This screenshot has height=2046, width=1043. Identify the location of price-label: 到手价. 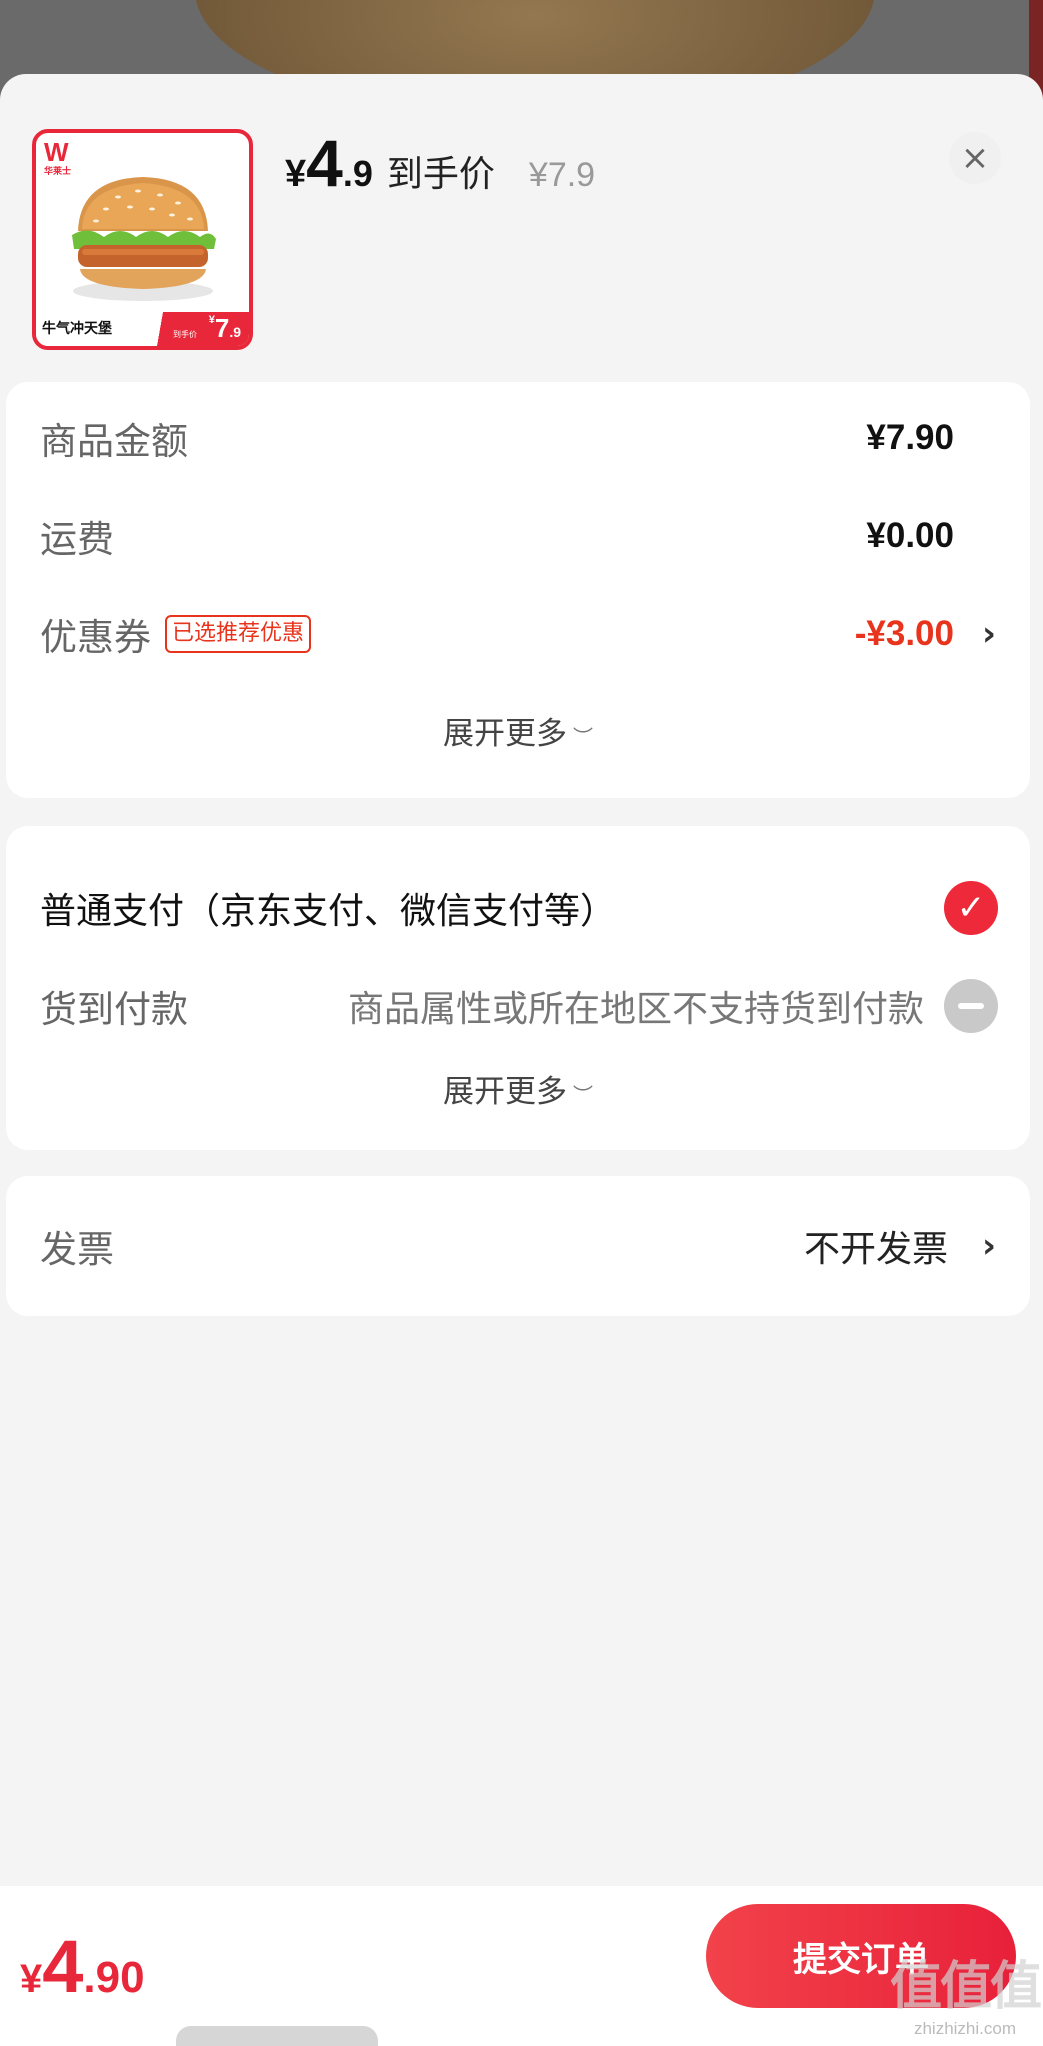
(440, 174).